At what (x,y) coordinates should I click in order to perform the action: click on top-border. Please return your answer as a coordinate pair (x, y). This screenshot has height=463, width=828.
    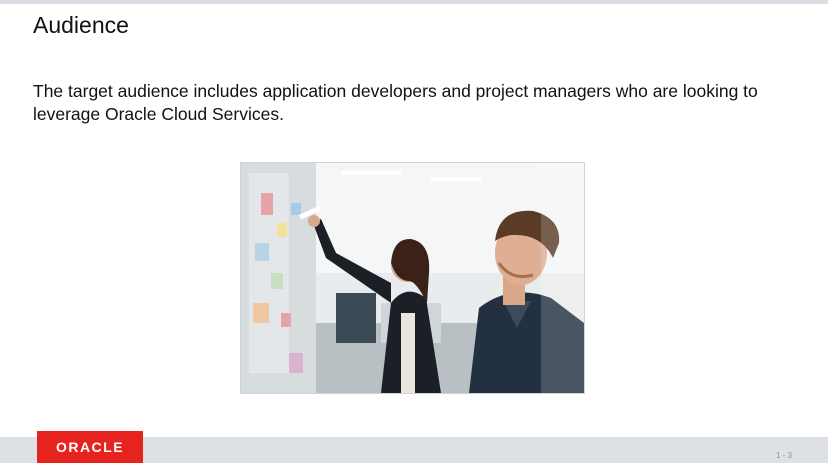
    Looking at the image, I should click on (414, 2).